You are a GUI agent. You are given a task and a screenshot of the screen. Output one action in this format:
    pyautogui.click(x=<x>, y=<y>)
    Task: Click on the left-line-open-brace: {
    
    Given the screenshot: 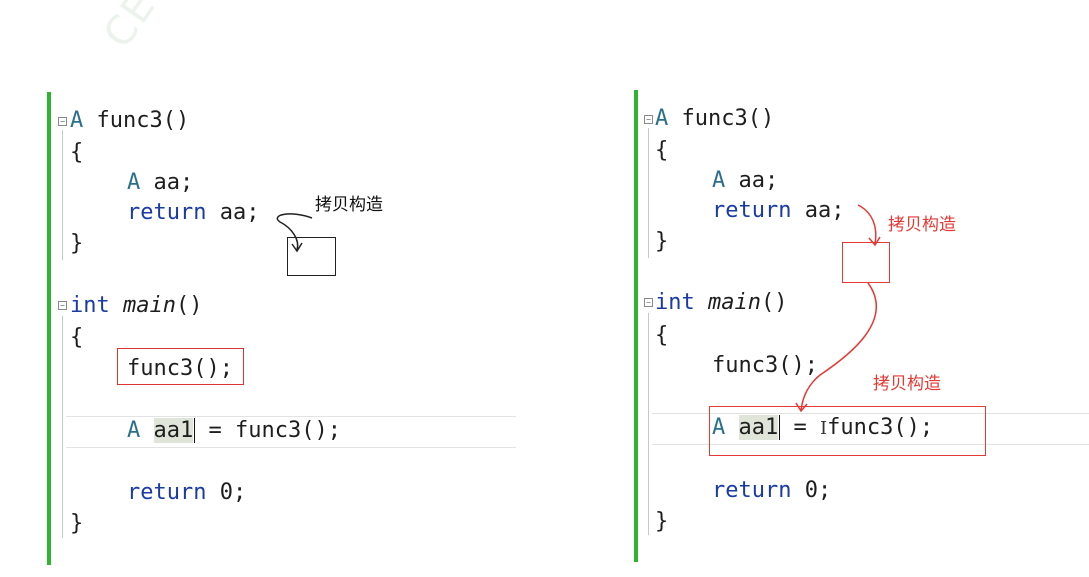 What is the action you would take?
    pyautogui.click(x=77, y=152)
    